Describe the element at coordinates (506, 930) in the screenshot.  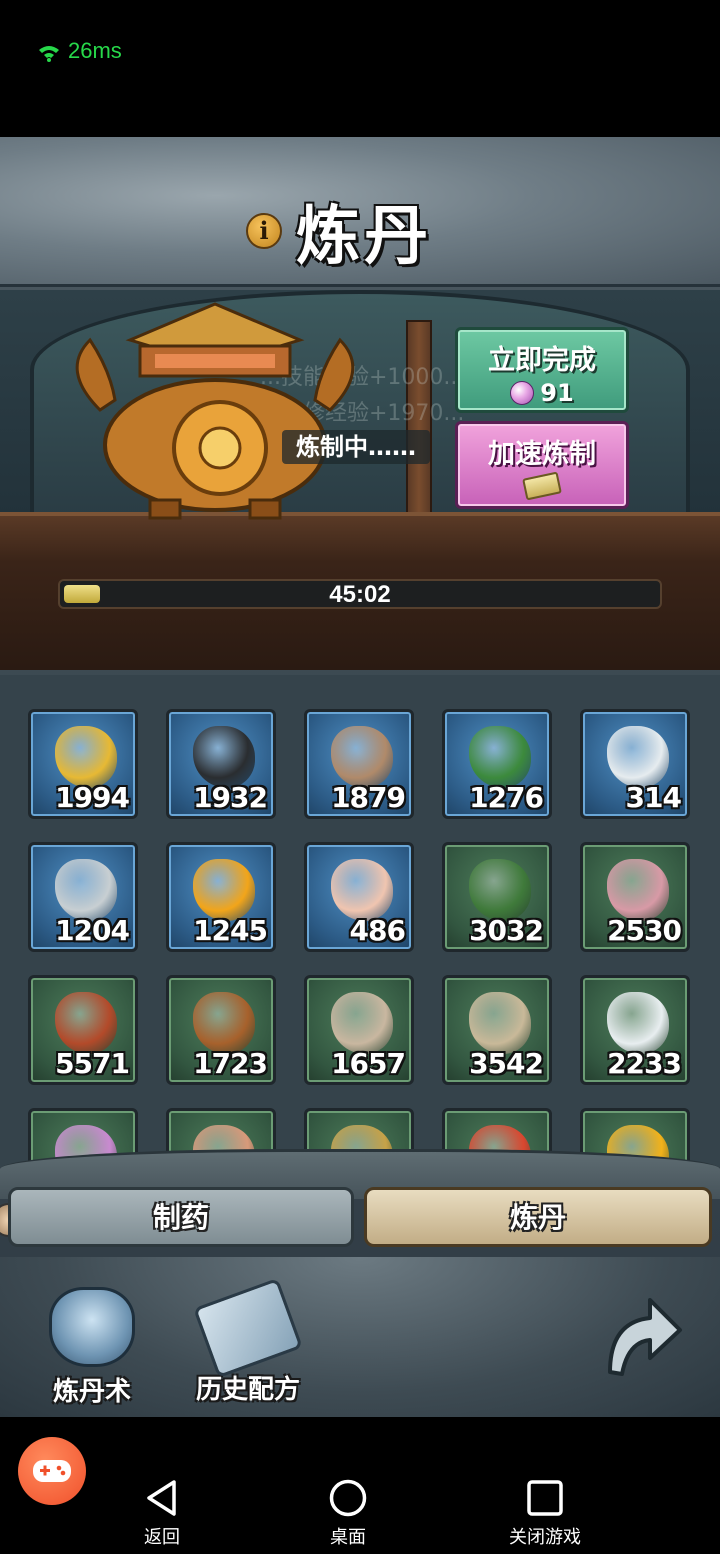
I see `item-quantity: 3032` at that location.